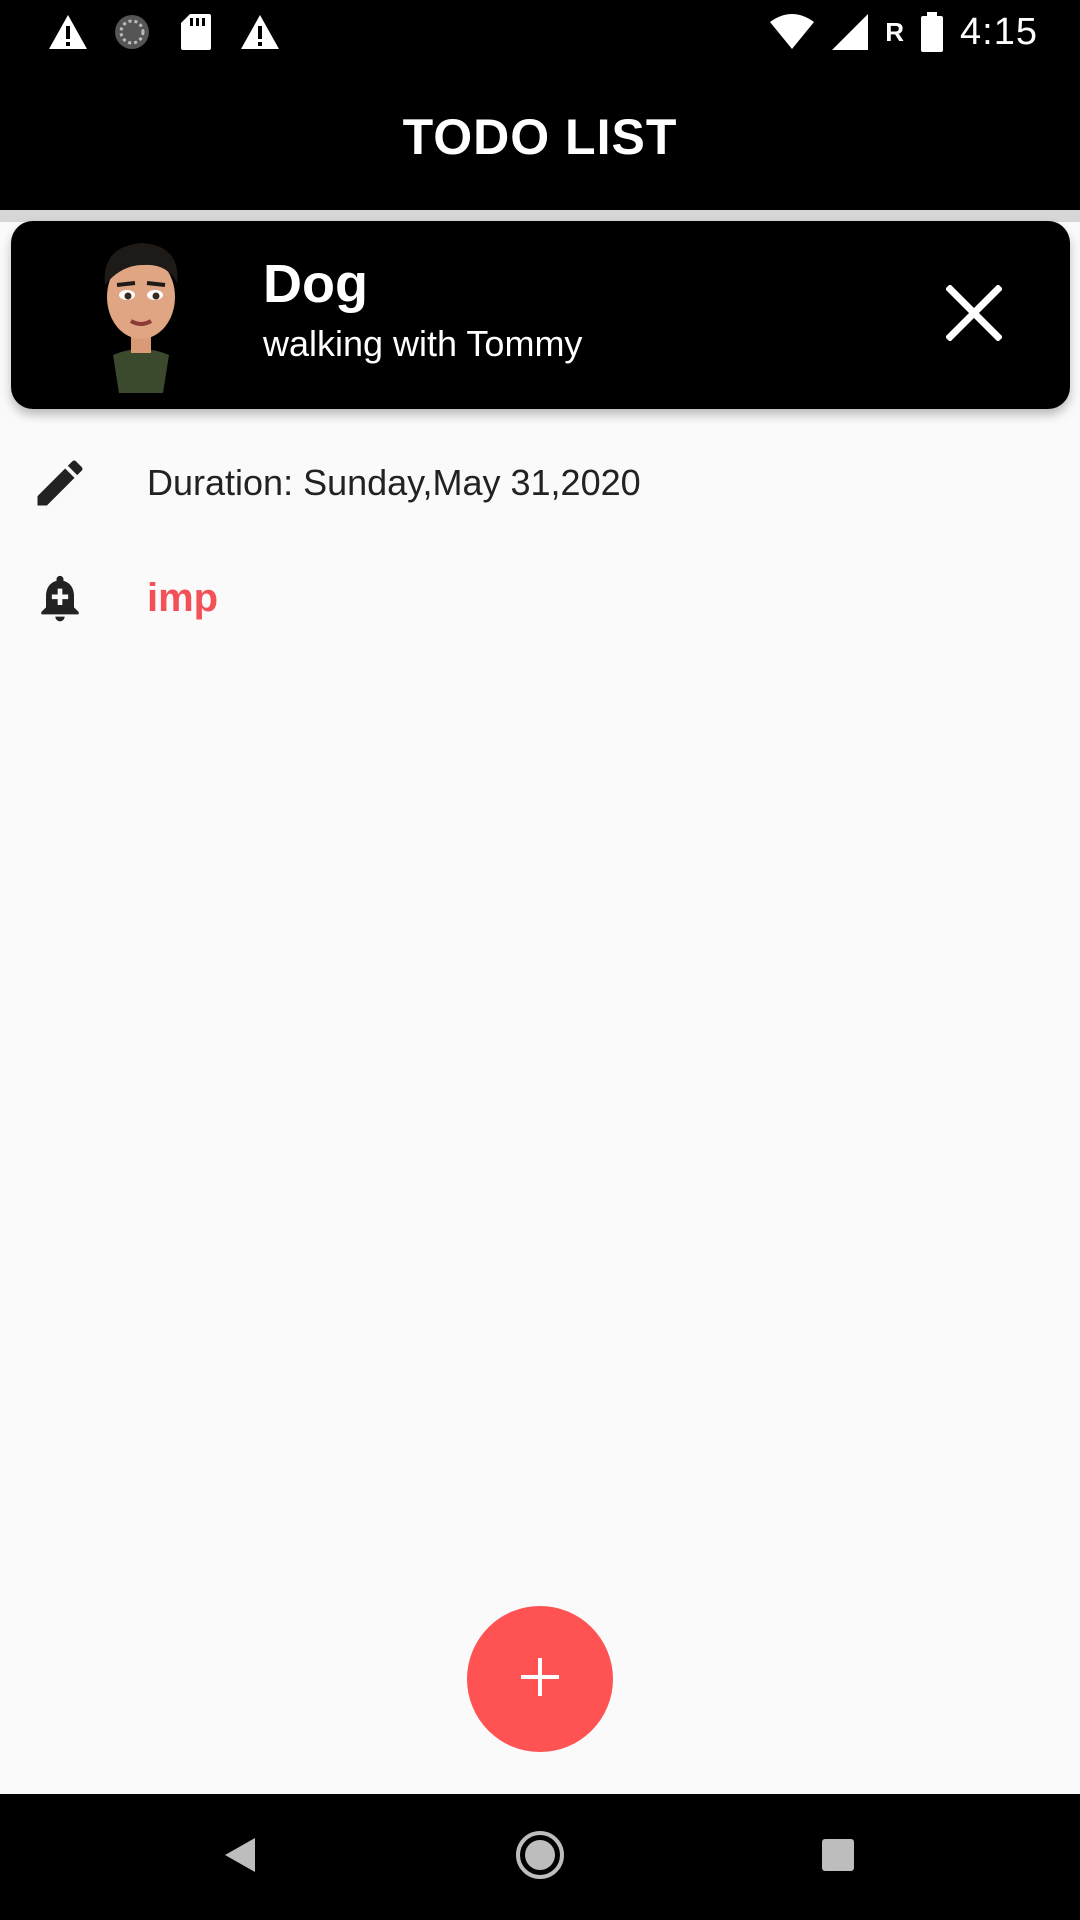  I want to click on duration-text: Duration: Sunday,May 31,2020, so click(394, 482).